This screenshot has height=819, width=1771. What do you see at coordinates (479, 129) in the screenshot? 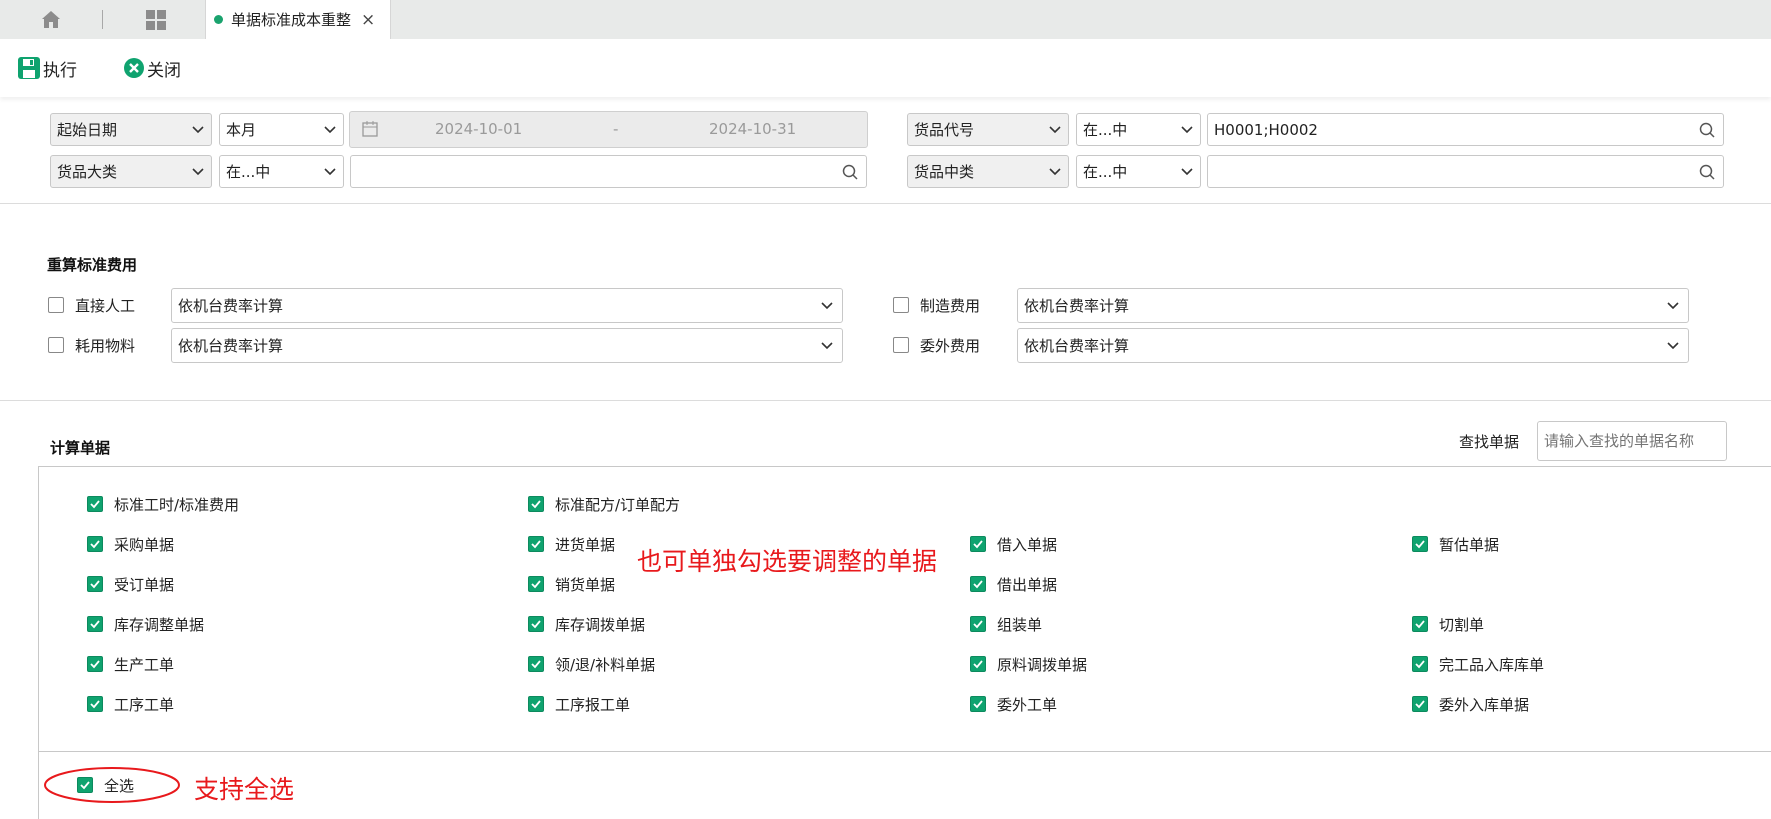
I see `date-from: 2024-10-01` at bounding box center [479, 129].